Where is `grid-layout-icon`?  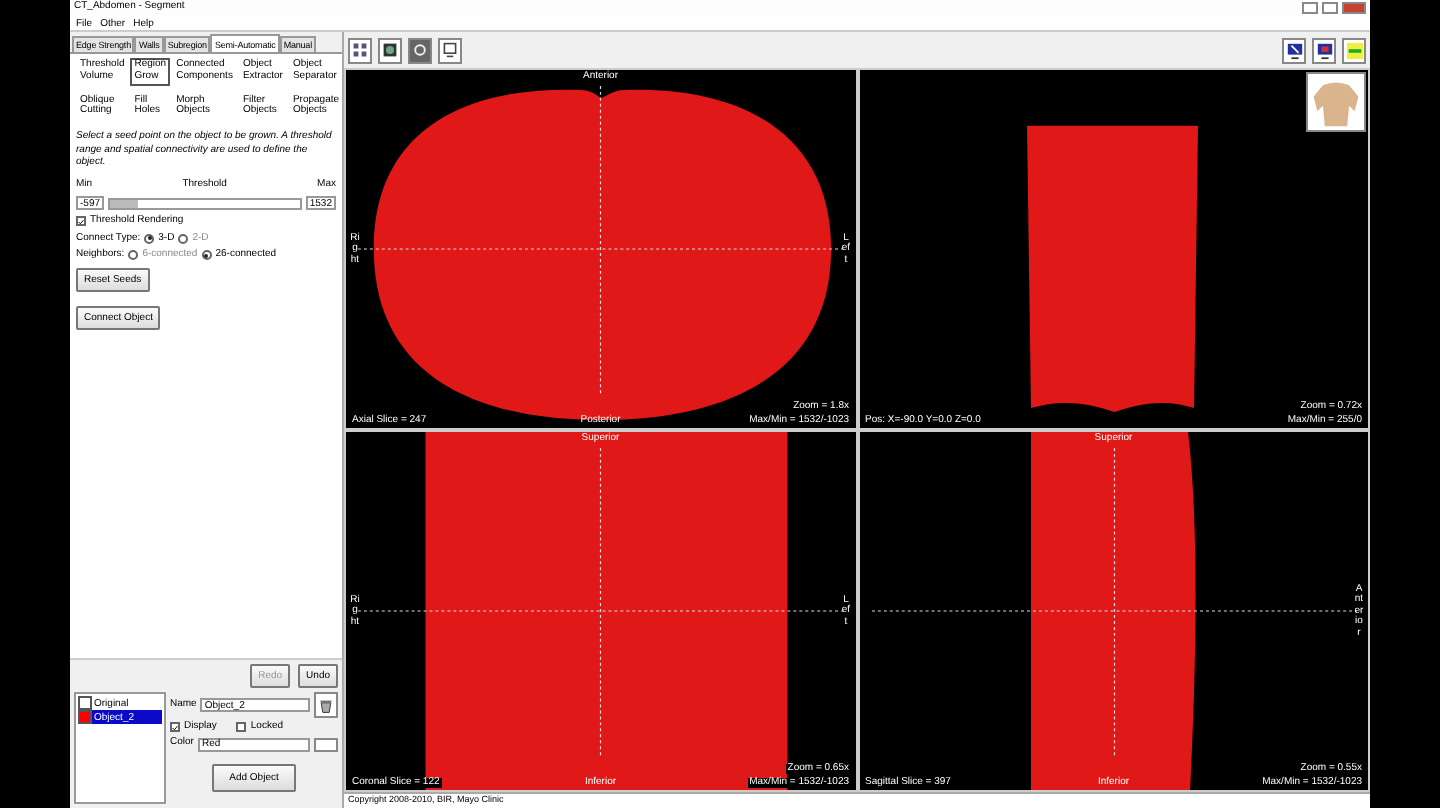 grid-layout-icon is located at coordinates (360, 50).